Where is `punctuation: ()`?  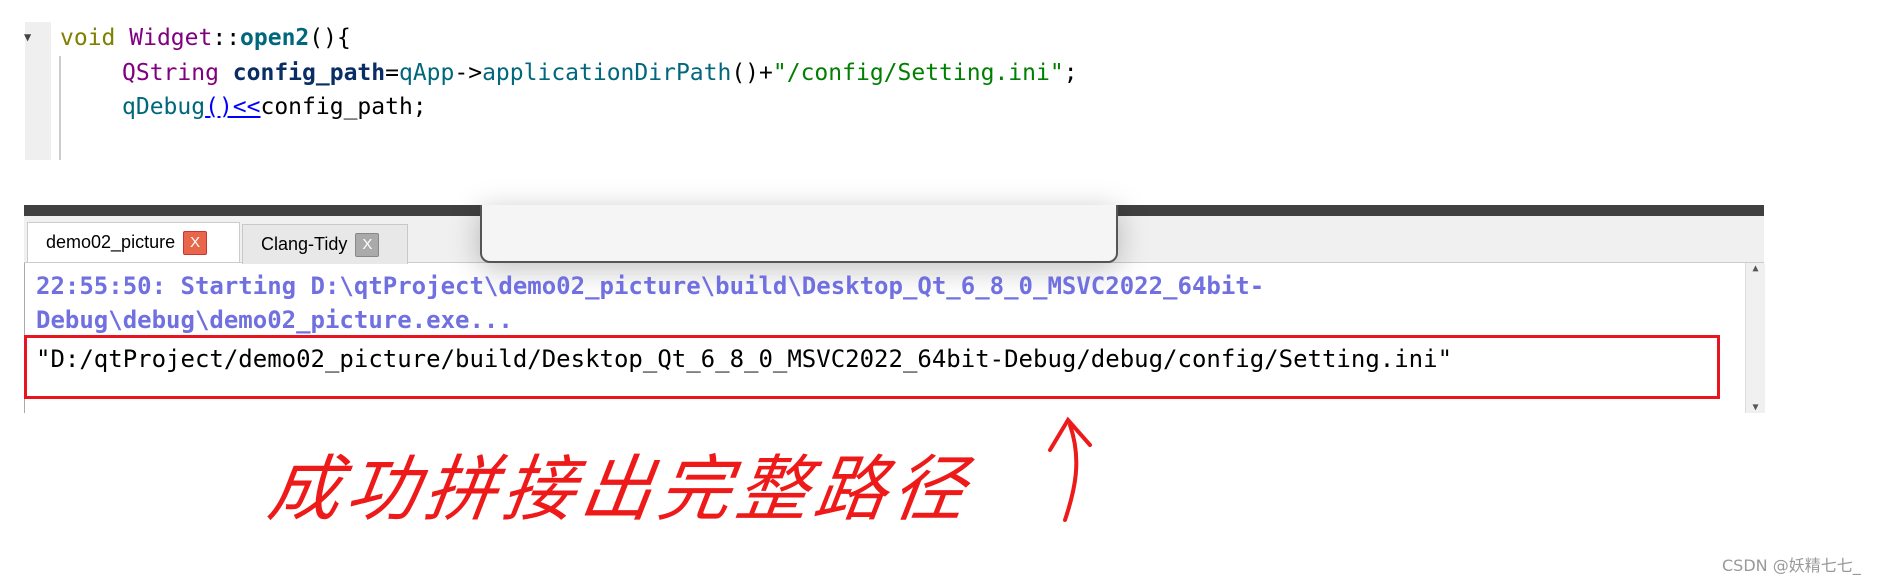
punctuation: () is located at coordinates (745, 73).